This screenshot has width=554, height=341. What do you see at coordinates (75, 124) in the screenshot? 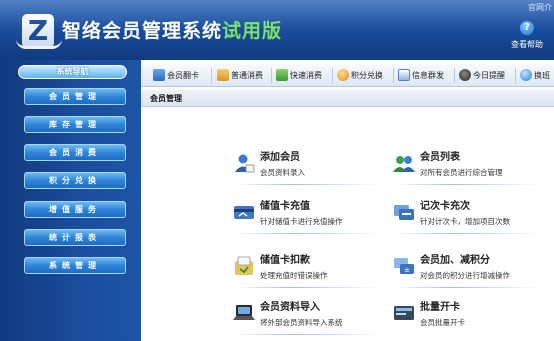
I see `sidebar-item-inventory-management: 库存管理` at bounding box center [75, 124].